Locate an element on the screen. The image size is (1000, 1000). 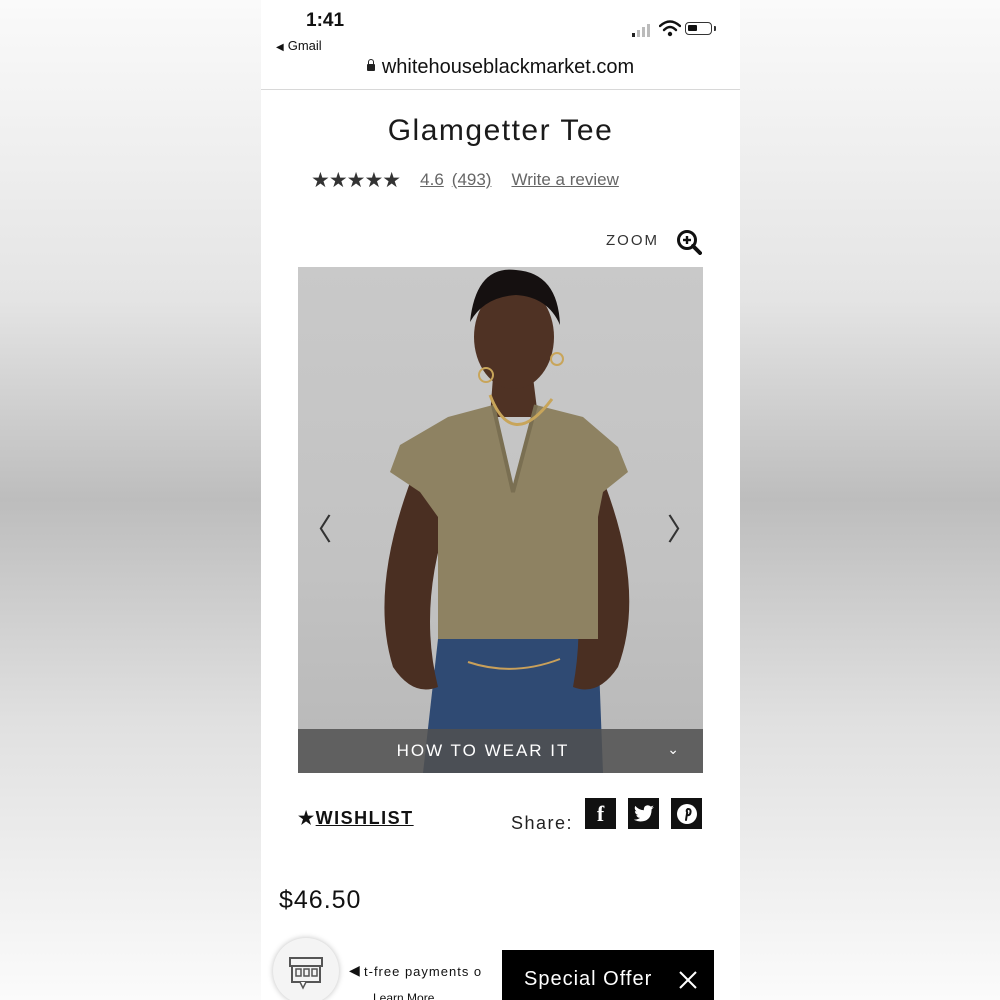
how-to-wear-bar: HOW TO WEAR IT ⌄ is located at coordinates (500, 751).